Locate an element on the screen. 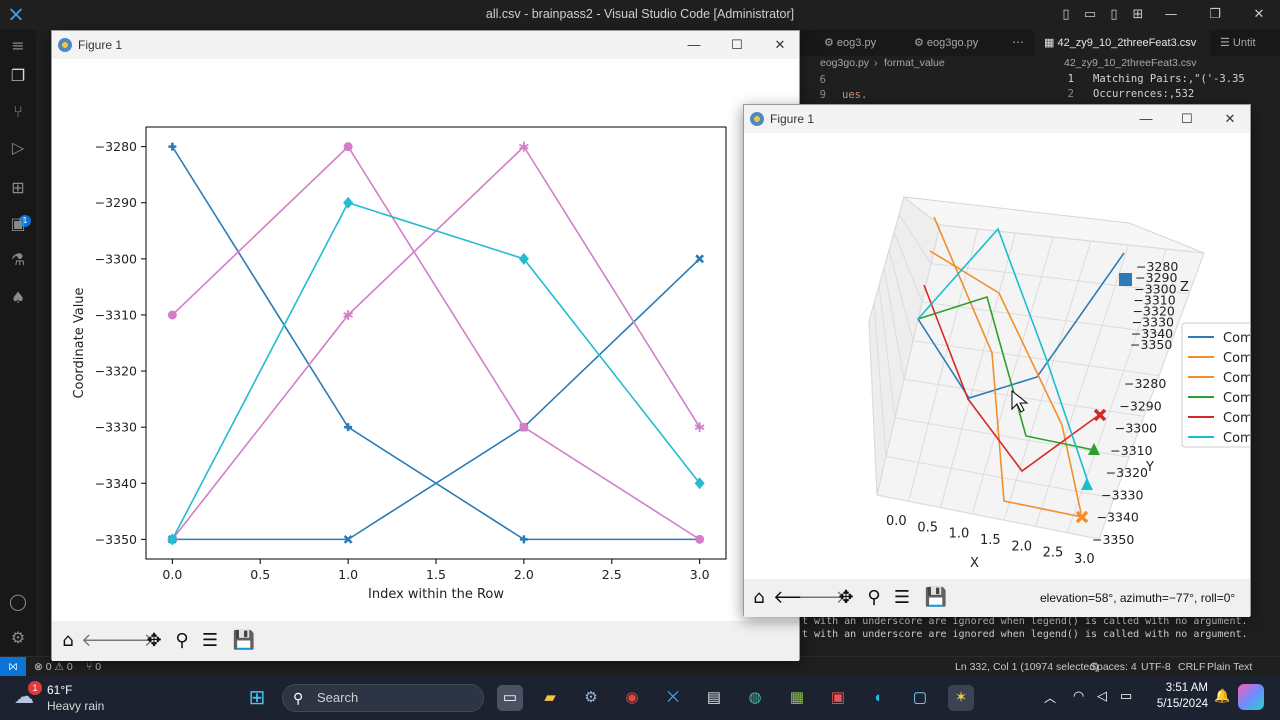  remote-indicator-icon: ⨝ is located at coordinates (13, 667).